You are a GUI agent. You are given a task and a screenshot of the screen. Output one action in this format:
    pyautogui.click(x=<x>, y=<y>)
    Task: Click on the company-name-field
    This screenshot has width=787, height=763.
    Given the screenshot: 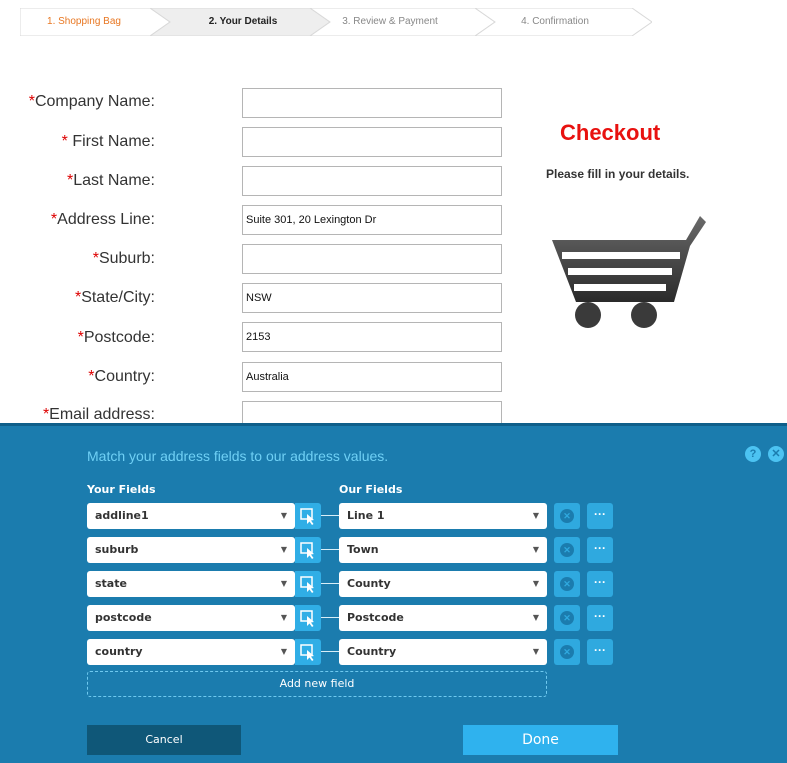 What is the action you would take?
    pyautogui.click(x=372, y=103)
    